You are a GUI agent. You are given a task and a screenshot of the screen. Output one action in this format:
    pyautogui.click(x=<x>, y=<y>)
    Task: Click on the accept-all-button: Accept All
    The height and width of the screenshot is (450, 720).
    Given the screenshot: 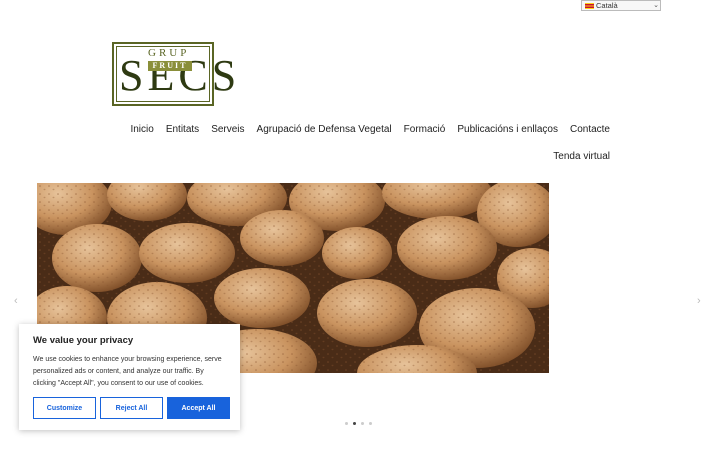 What is the action you would take?
    pyautogui.click(x=198, y=408)
    